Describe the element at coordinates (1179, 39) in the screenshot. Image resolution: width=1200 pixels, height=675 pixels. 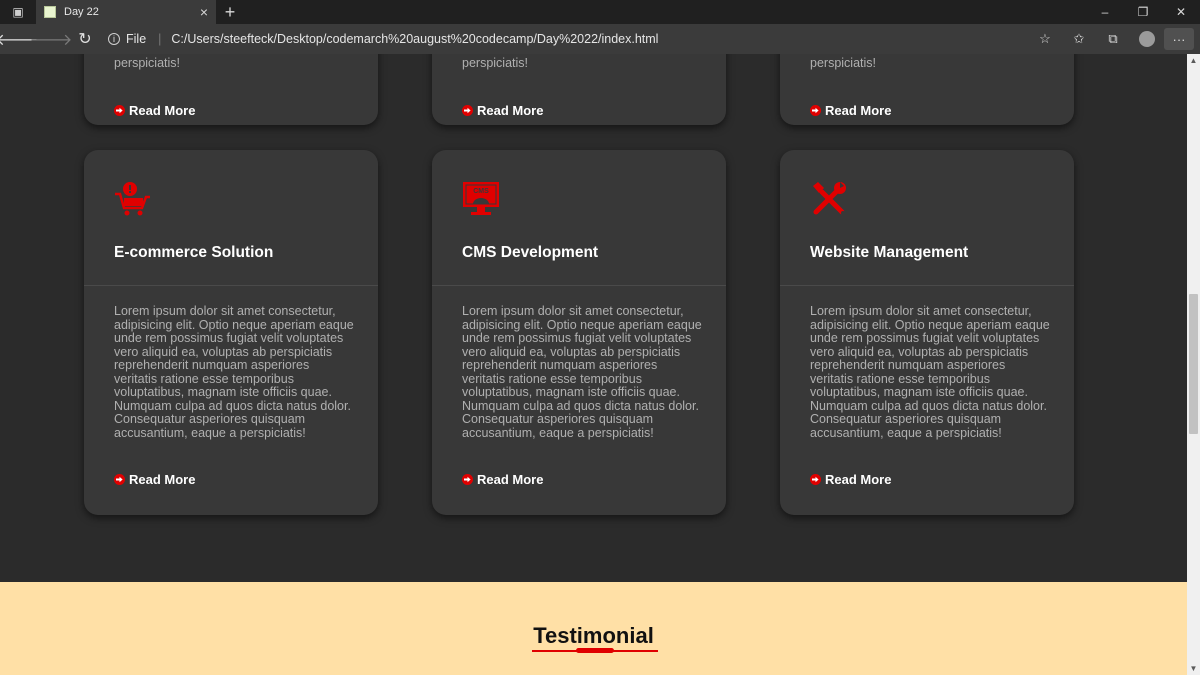
I see `more-menu-button: ···` at that location.